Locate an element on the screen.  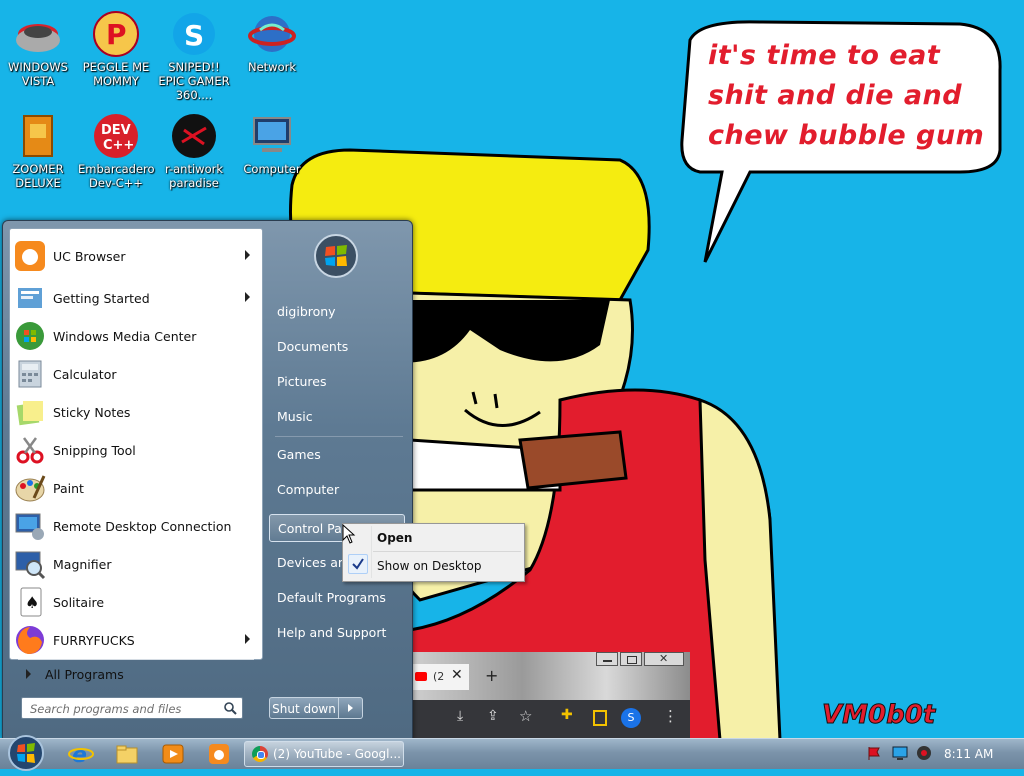
shutdown-options-button is located at coordinates (351, 708).